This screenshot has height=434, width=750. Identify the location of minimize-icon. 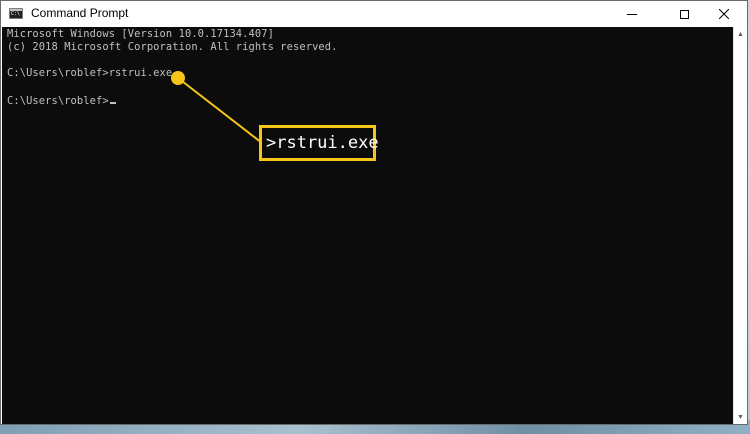
(632, 14).